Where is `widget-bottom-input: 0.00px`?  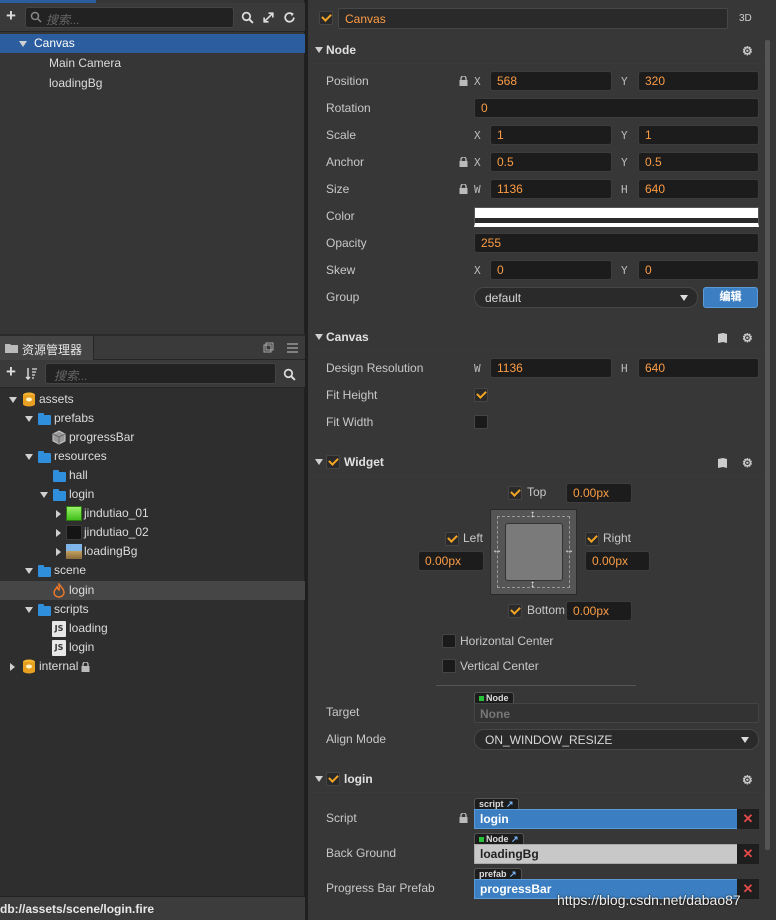 widget-bottom-input: 0.00px is located at coordinates (599, 611).